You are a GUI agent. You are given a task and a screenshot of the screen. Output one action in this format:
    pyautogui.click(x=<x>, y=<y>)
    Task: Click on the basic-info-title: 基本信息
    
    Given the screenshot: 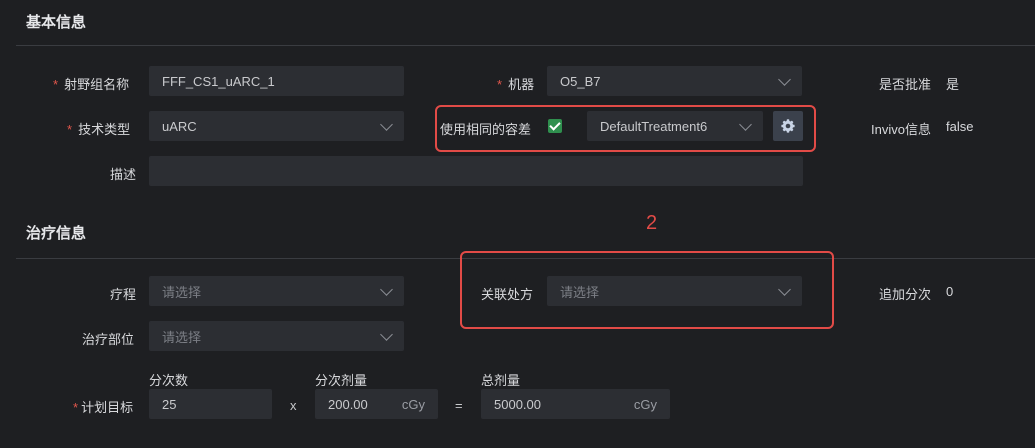 What is the action you would take?
    pyautogui.click(x=56, y=22)
    